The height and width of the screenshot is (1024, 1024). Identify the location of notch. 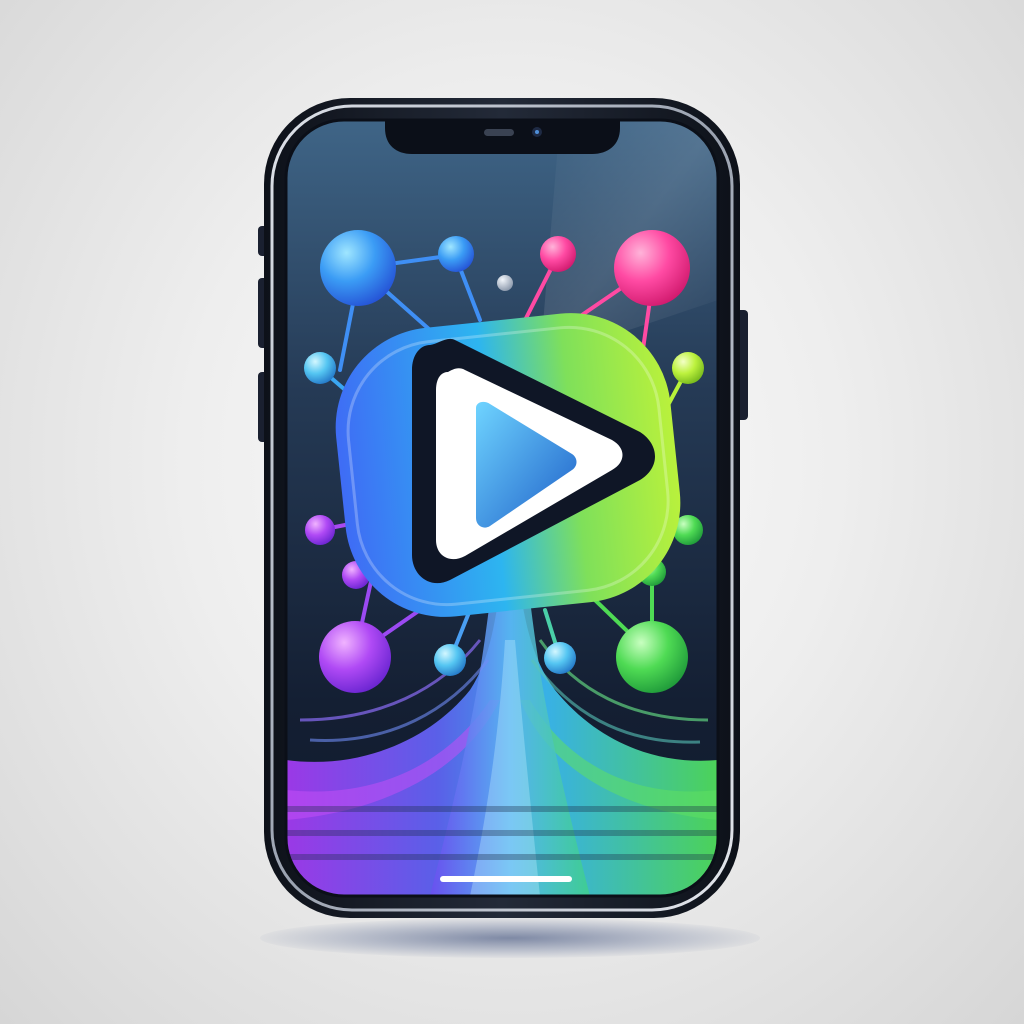
(502, 137).